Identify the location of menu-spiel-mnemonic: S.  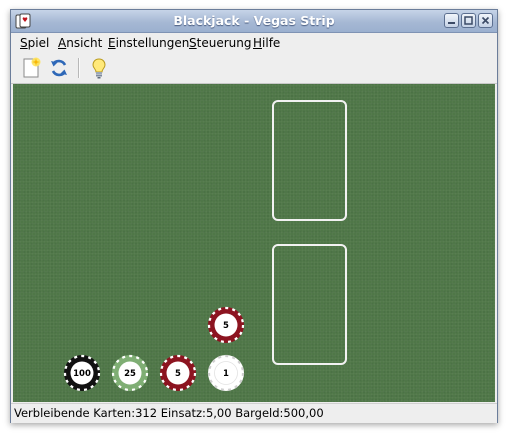
(24, 43).